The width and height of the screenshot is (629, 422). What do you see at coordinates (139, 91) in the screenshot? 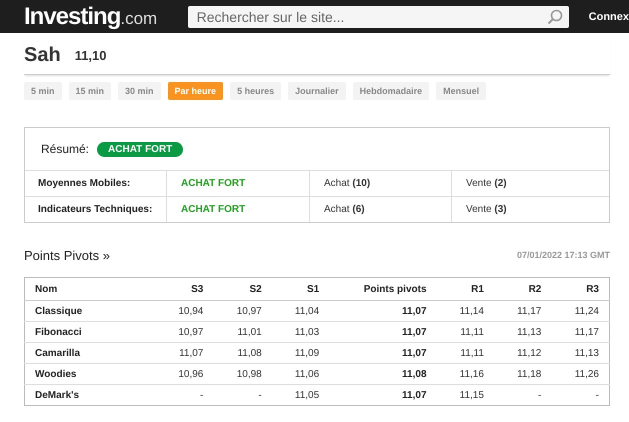
I see `timeframe-tab: 30 min` at bounding box center [139, 91].